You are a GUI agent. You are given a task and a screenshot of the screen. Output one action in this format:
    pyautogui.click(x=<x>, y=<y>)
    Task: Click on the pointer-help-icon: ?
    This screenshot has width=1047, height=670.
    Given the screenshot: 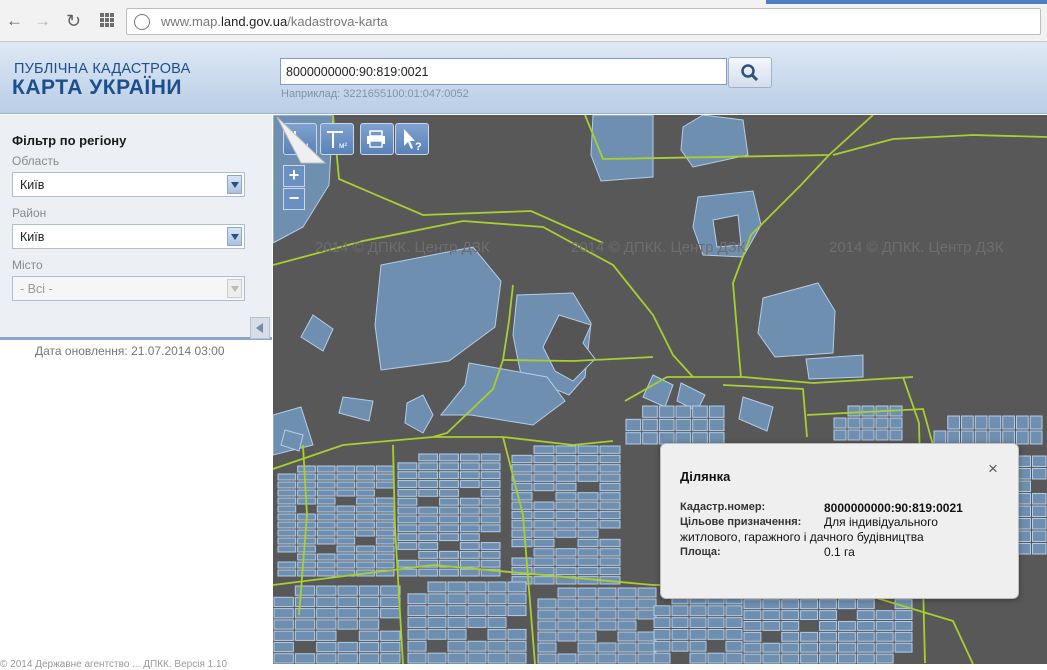 What is the action you would take?
    pyautogui.click(x=413, y=141)
    